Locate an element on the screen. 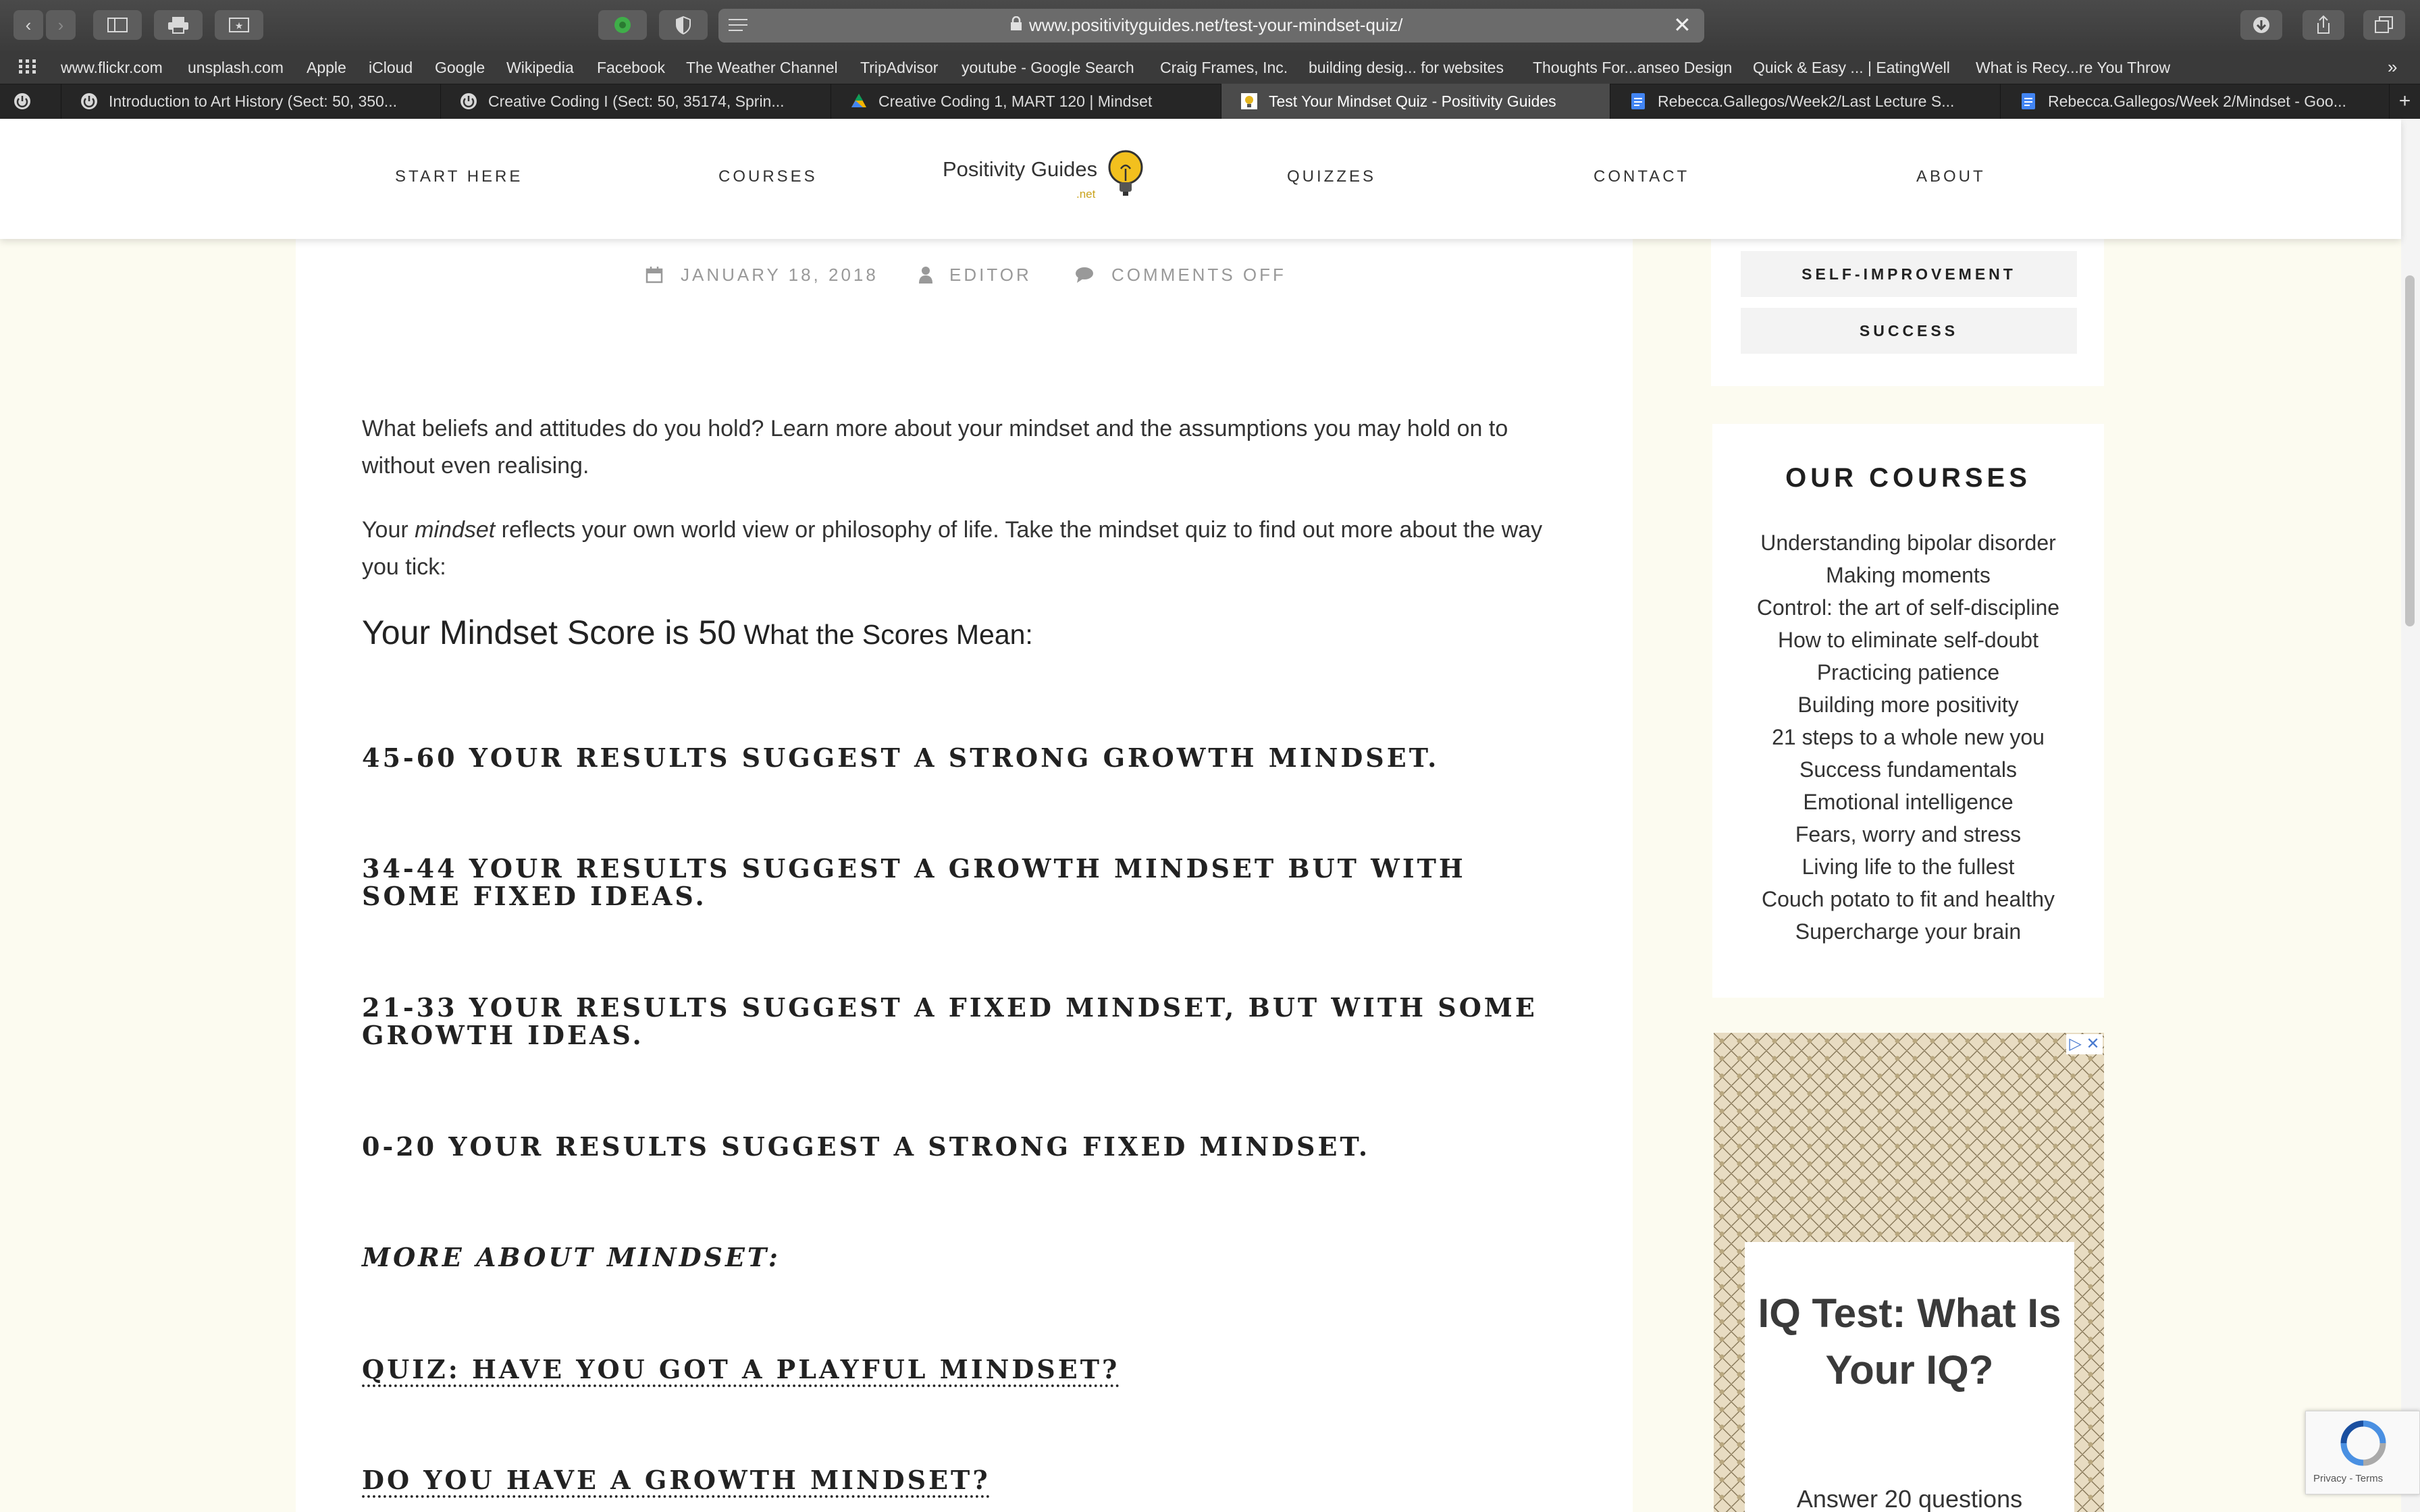  bookmark-what-is-recycled: What is Recy...re You Throw is located at coordinates (2073, 68).